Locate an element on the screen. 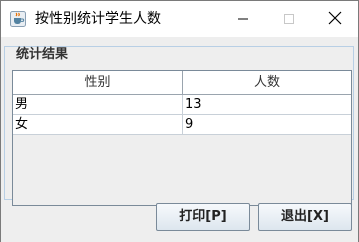 This screenshot has width=359, height=242. title-bar: 按性别统计学生人数 is located at coordinates (179, 19).